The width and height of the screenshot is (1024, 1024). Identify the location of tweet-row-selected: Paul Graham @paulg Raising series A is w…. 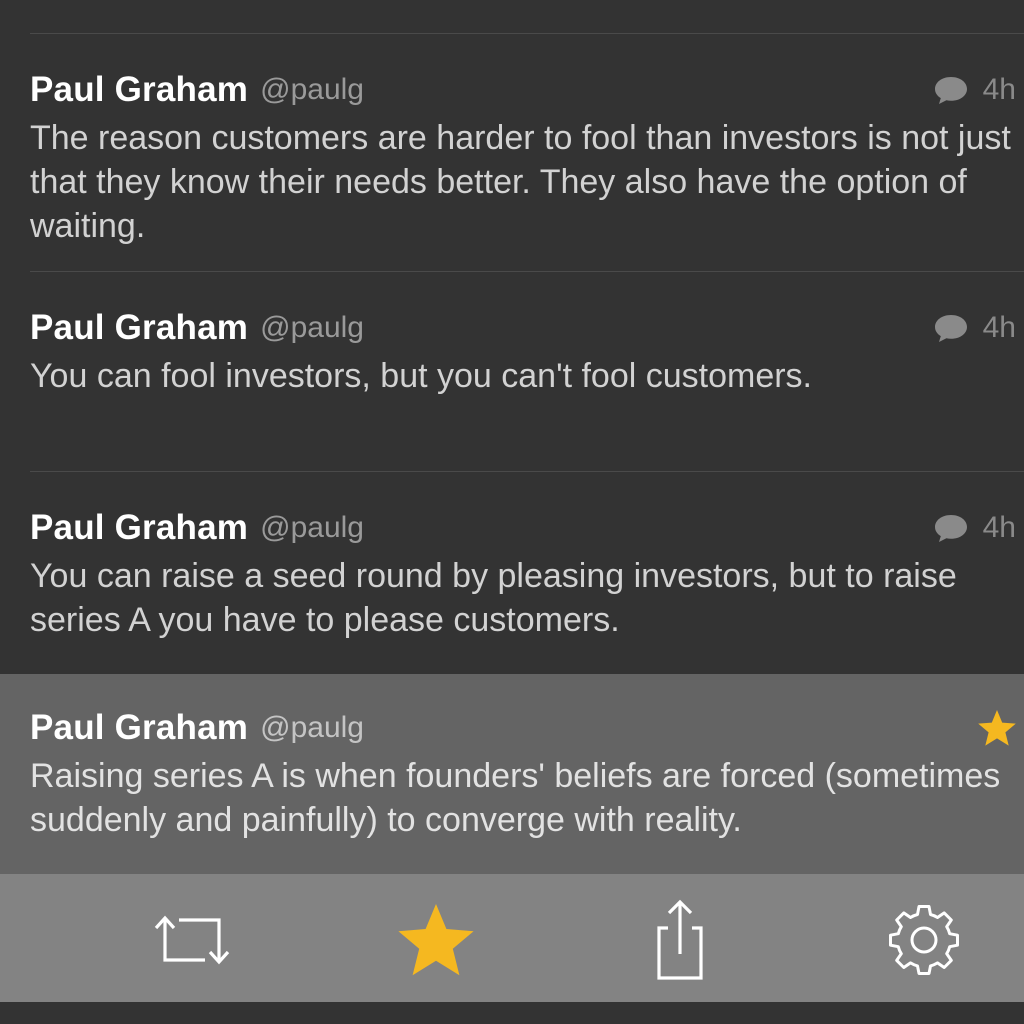
(512, 774).